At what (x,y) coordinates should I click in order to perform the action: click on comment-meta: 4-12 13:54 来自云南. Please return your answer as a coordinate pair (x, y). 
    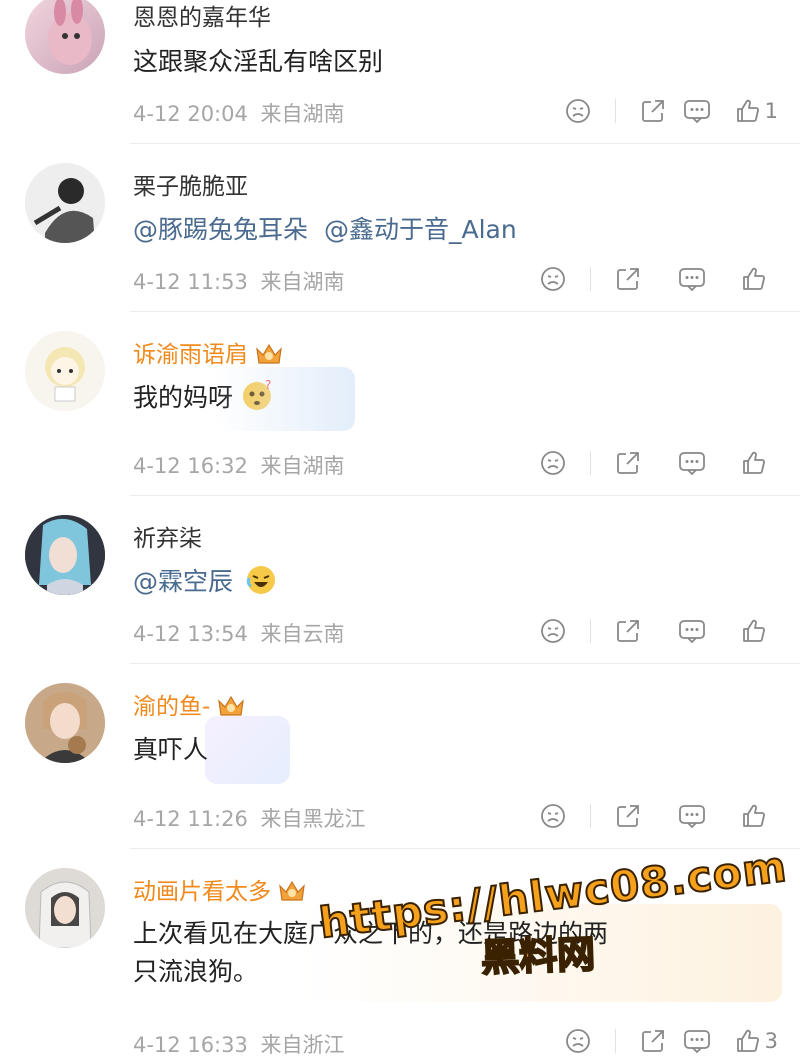
    Looking at the image, I should click on (239, 633).